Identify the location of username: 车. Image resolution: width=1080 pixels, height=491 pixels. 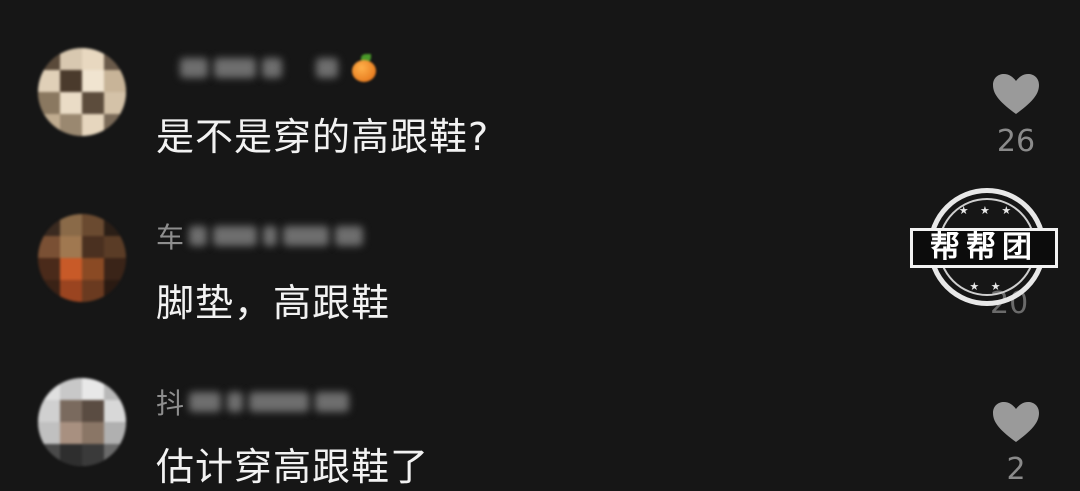
(170, 236).